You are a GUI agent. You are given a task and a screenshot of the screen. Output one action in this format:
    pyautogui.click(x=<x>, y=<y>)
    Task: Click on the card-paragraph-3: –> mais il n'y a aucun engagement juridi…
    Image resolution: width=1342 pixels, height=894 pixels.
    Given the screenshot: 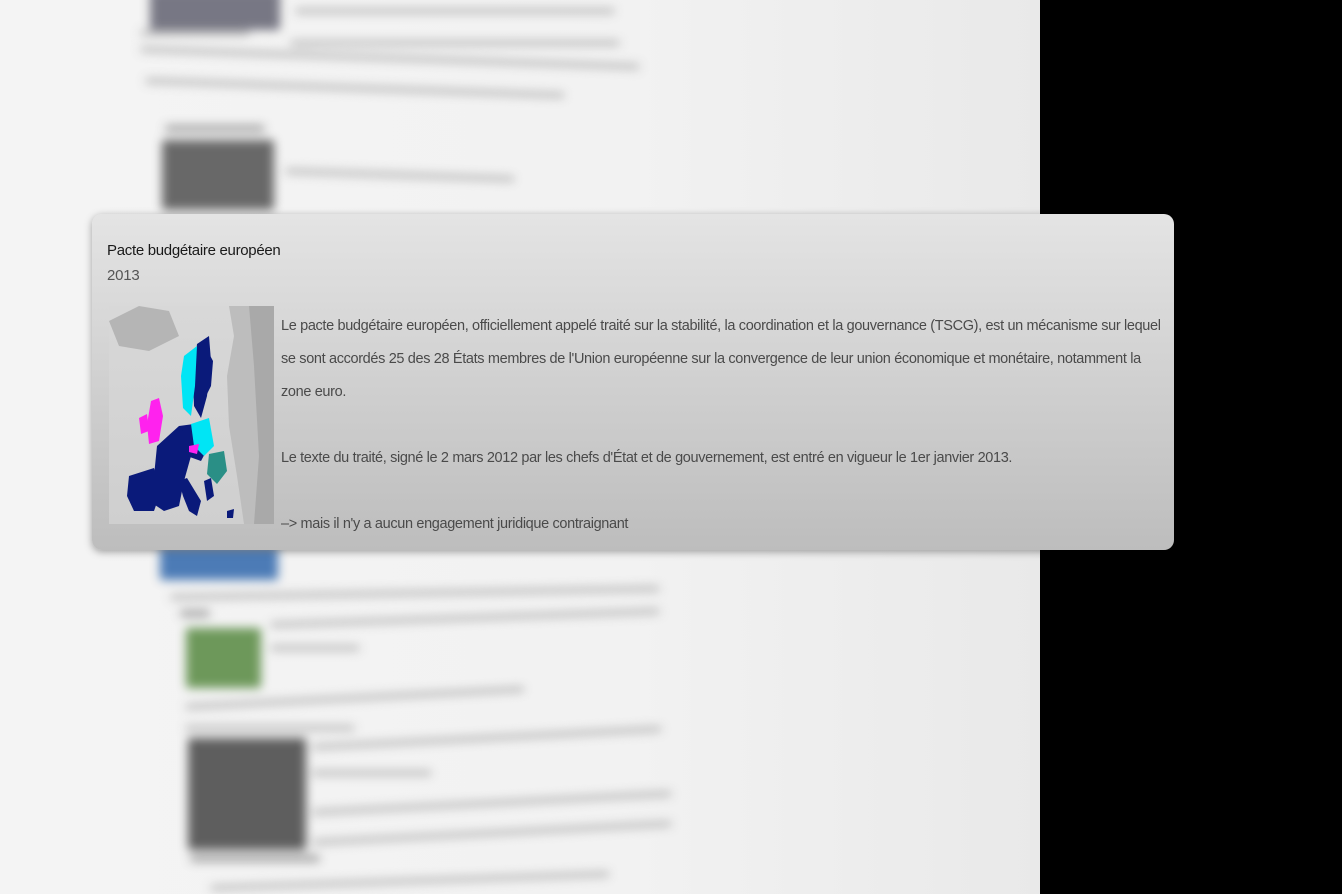 What is the action you would take?
    pyautogui.click(x=455, y=524)
    